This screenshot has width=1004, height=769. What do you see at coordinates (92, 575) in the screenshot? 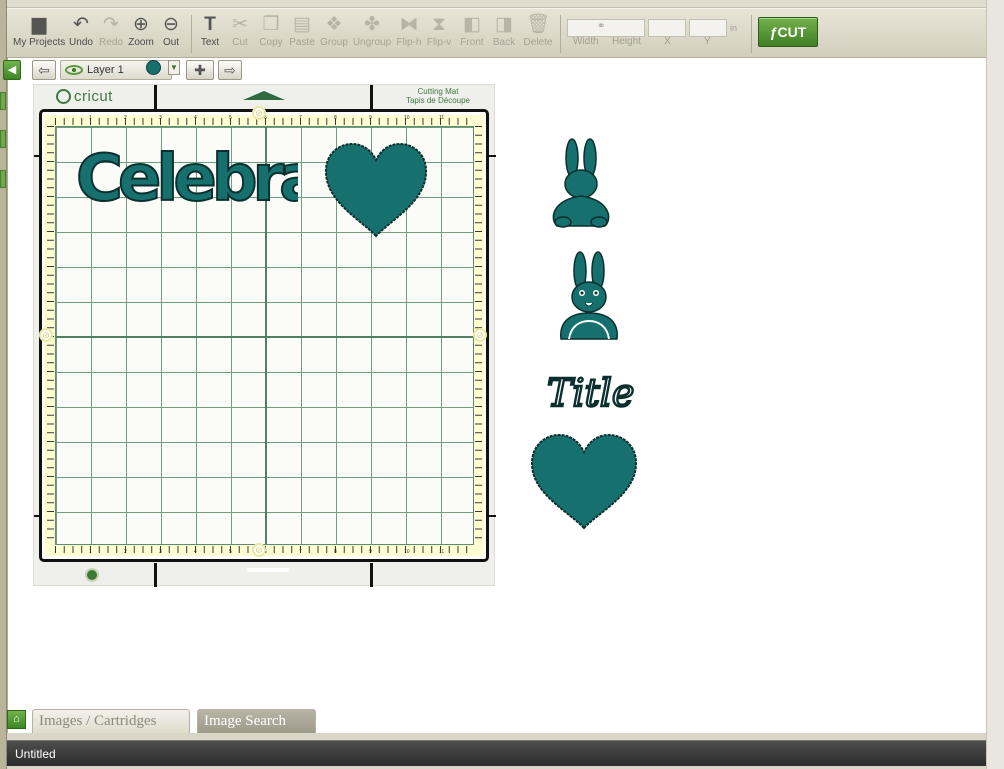
I see `power-icon` at bounding box center [92, 575].